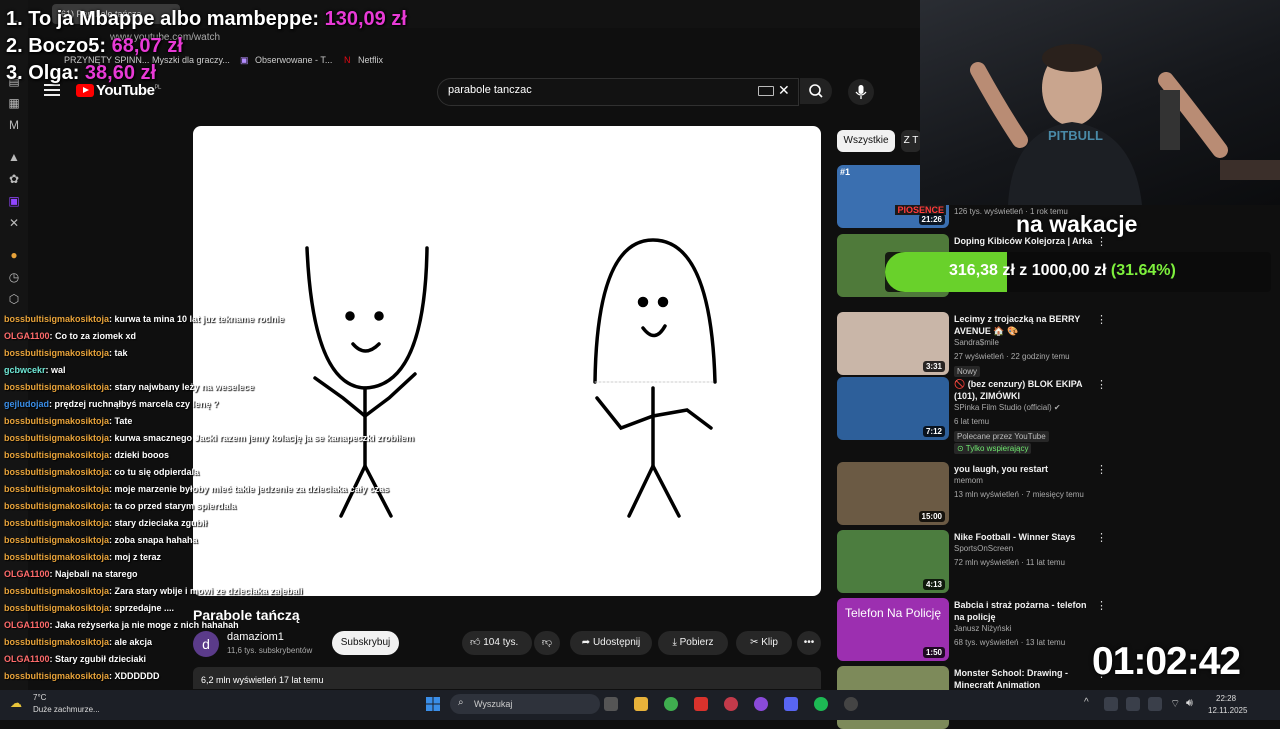 This screenshot has height=729, width=1280. I want to click on donor-amount: 130,09 zł, so click(365, 19).